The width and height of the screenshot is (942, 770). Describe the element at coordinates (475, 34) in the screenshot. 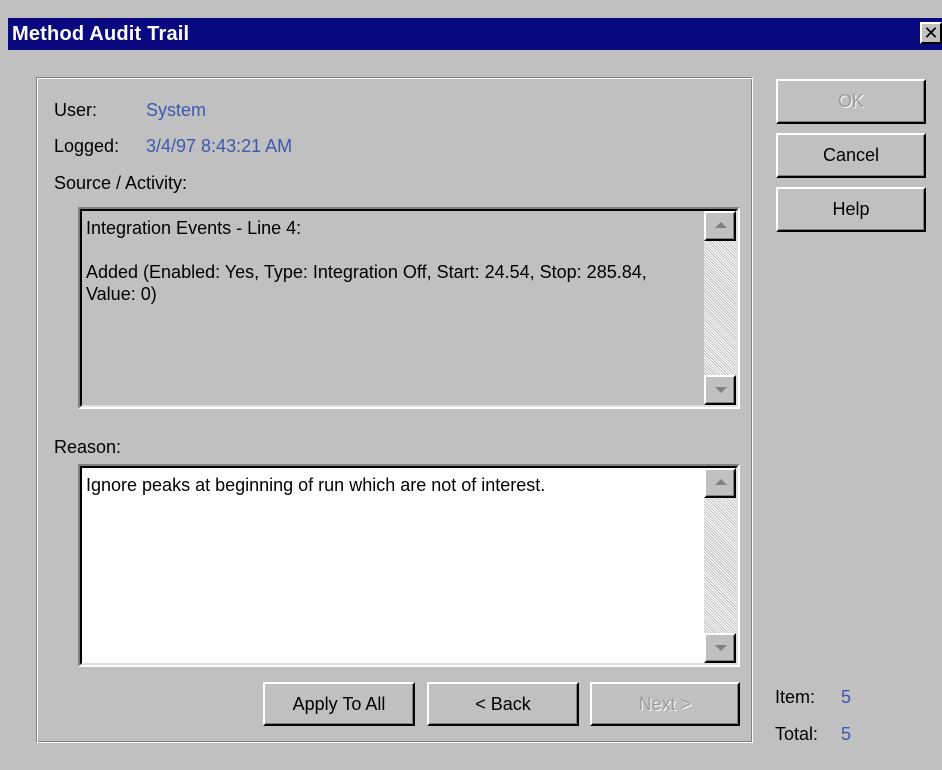

I see `title-bar: Method Audit Trail ✕` at that location.